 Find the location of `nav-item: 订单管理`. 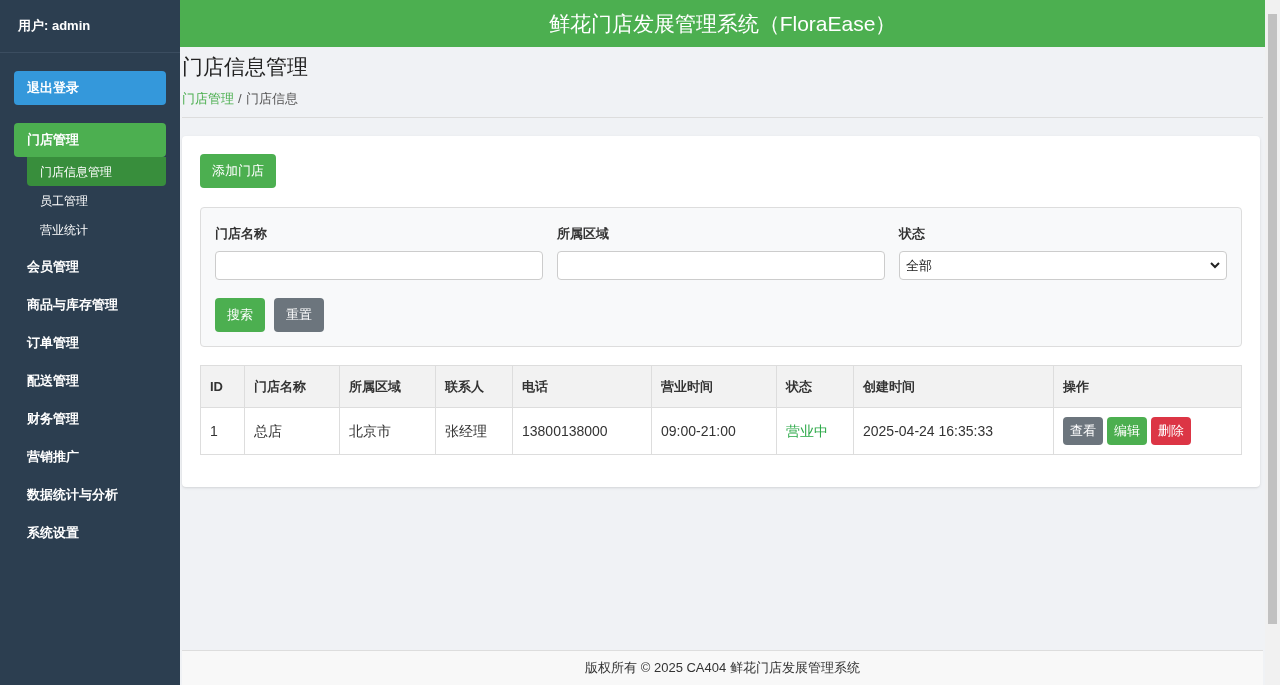

nav-item: 订单管理 is located at coordinates (90, 343).